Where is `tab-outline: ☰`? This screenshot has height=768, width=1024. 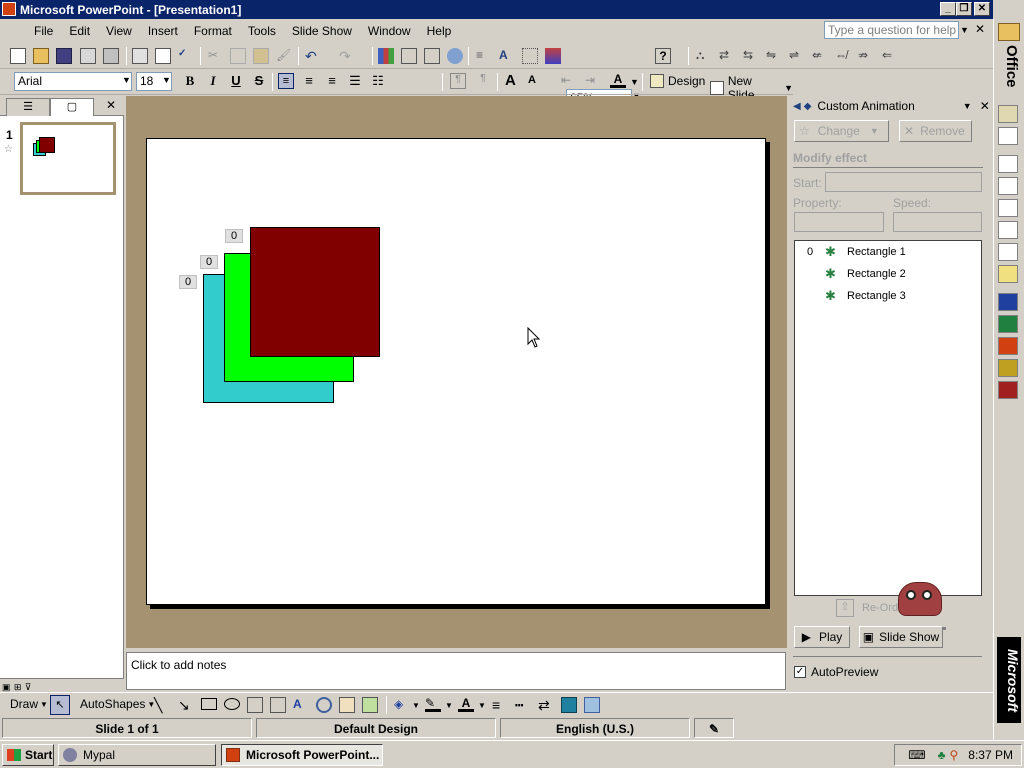
tab-outline: ☰ is located at coordinates (28, 107).